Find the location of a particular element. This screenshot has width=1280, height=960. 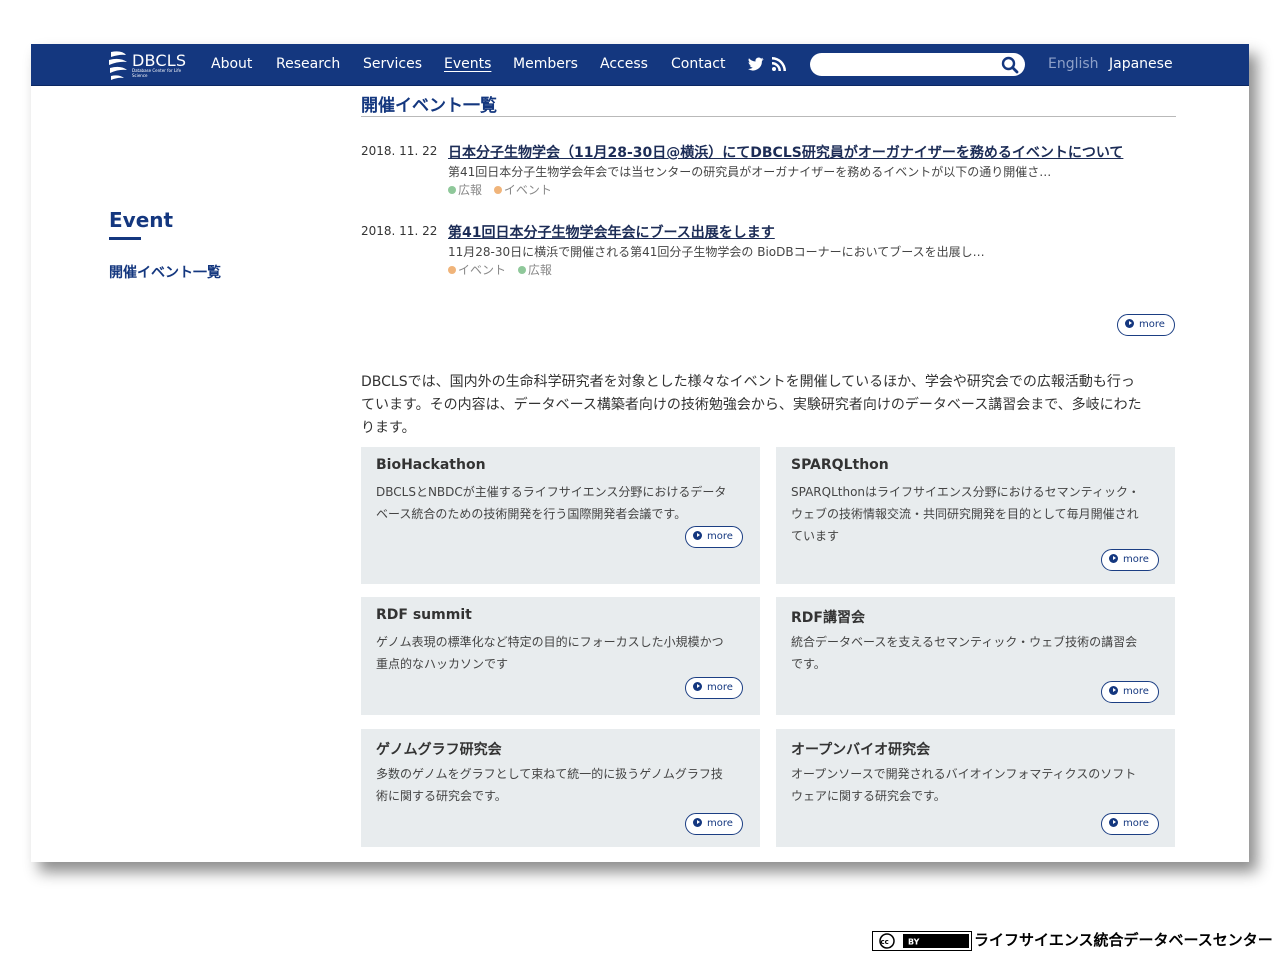

cc-by-license-badge: cc BY is located at coordinates (922, 941).